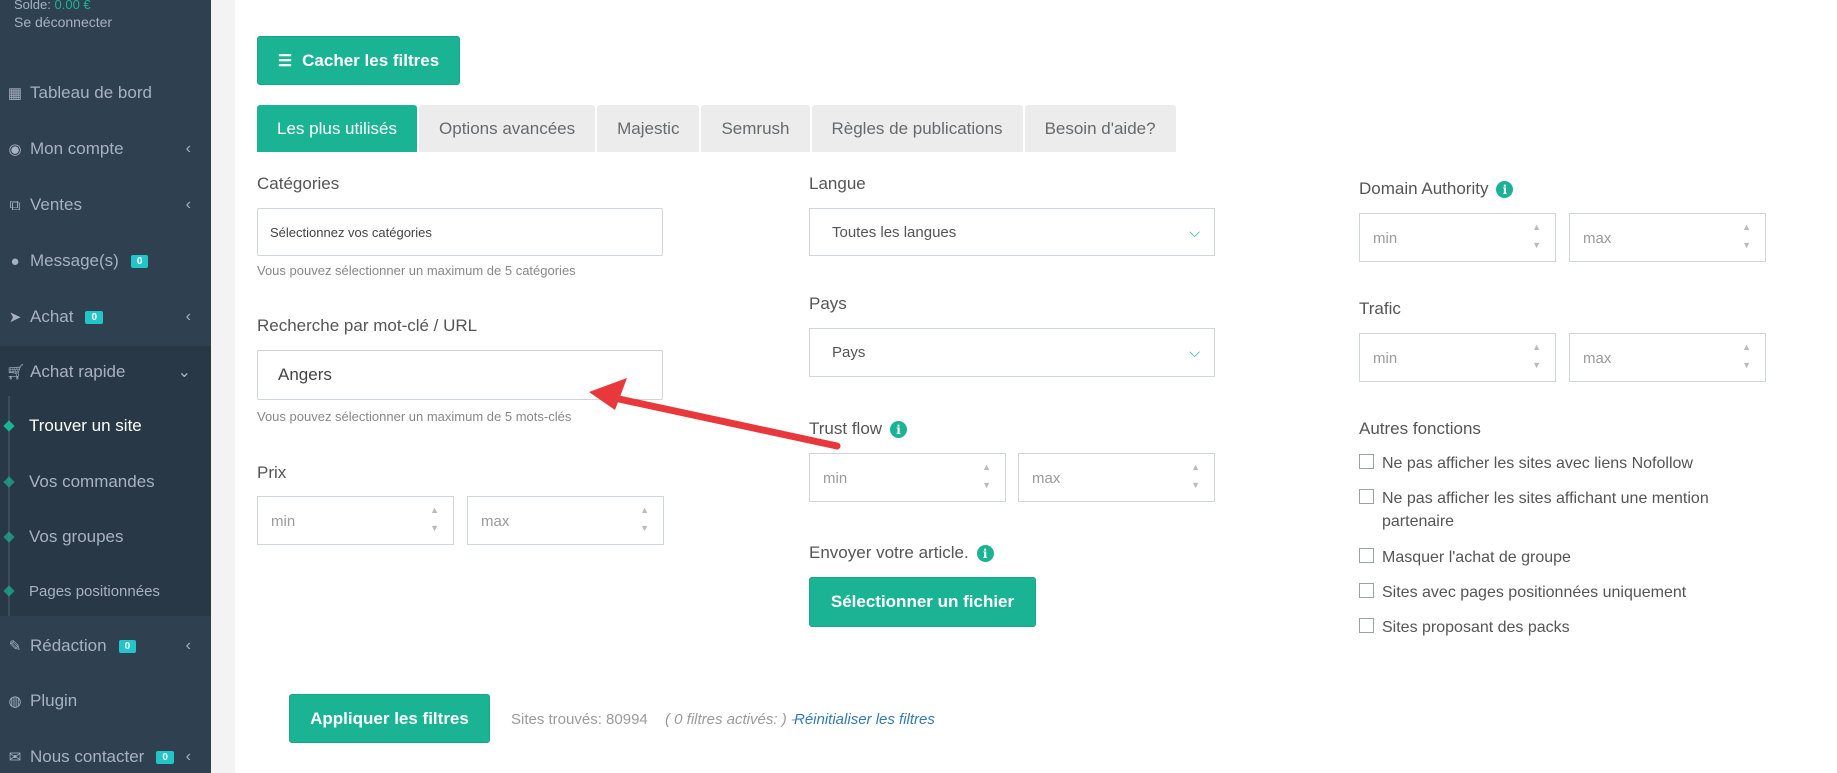 This screenshot has height=773, width=1837. Describe the element at coordinates (894, 232) in the screenshot. I see `language-value: Toutes les langues` at that location.